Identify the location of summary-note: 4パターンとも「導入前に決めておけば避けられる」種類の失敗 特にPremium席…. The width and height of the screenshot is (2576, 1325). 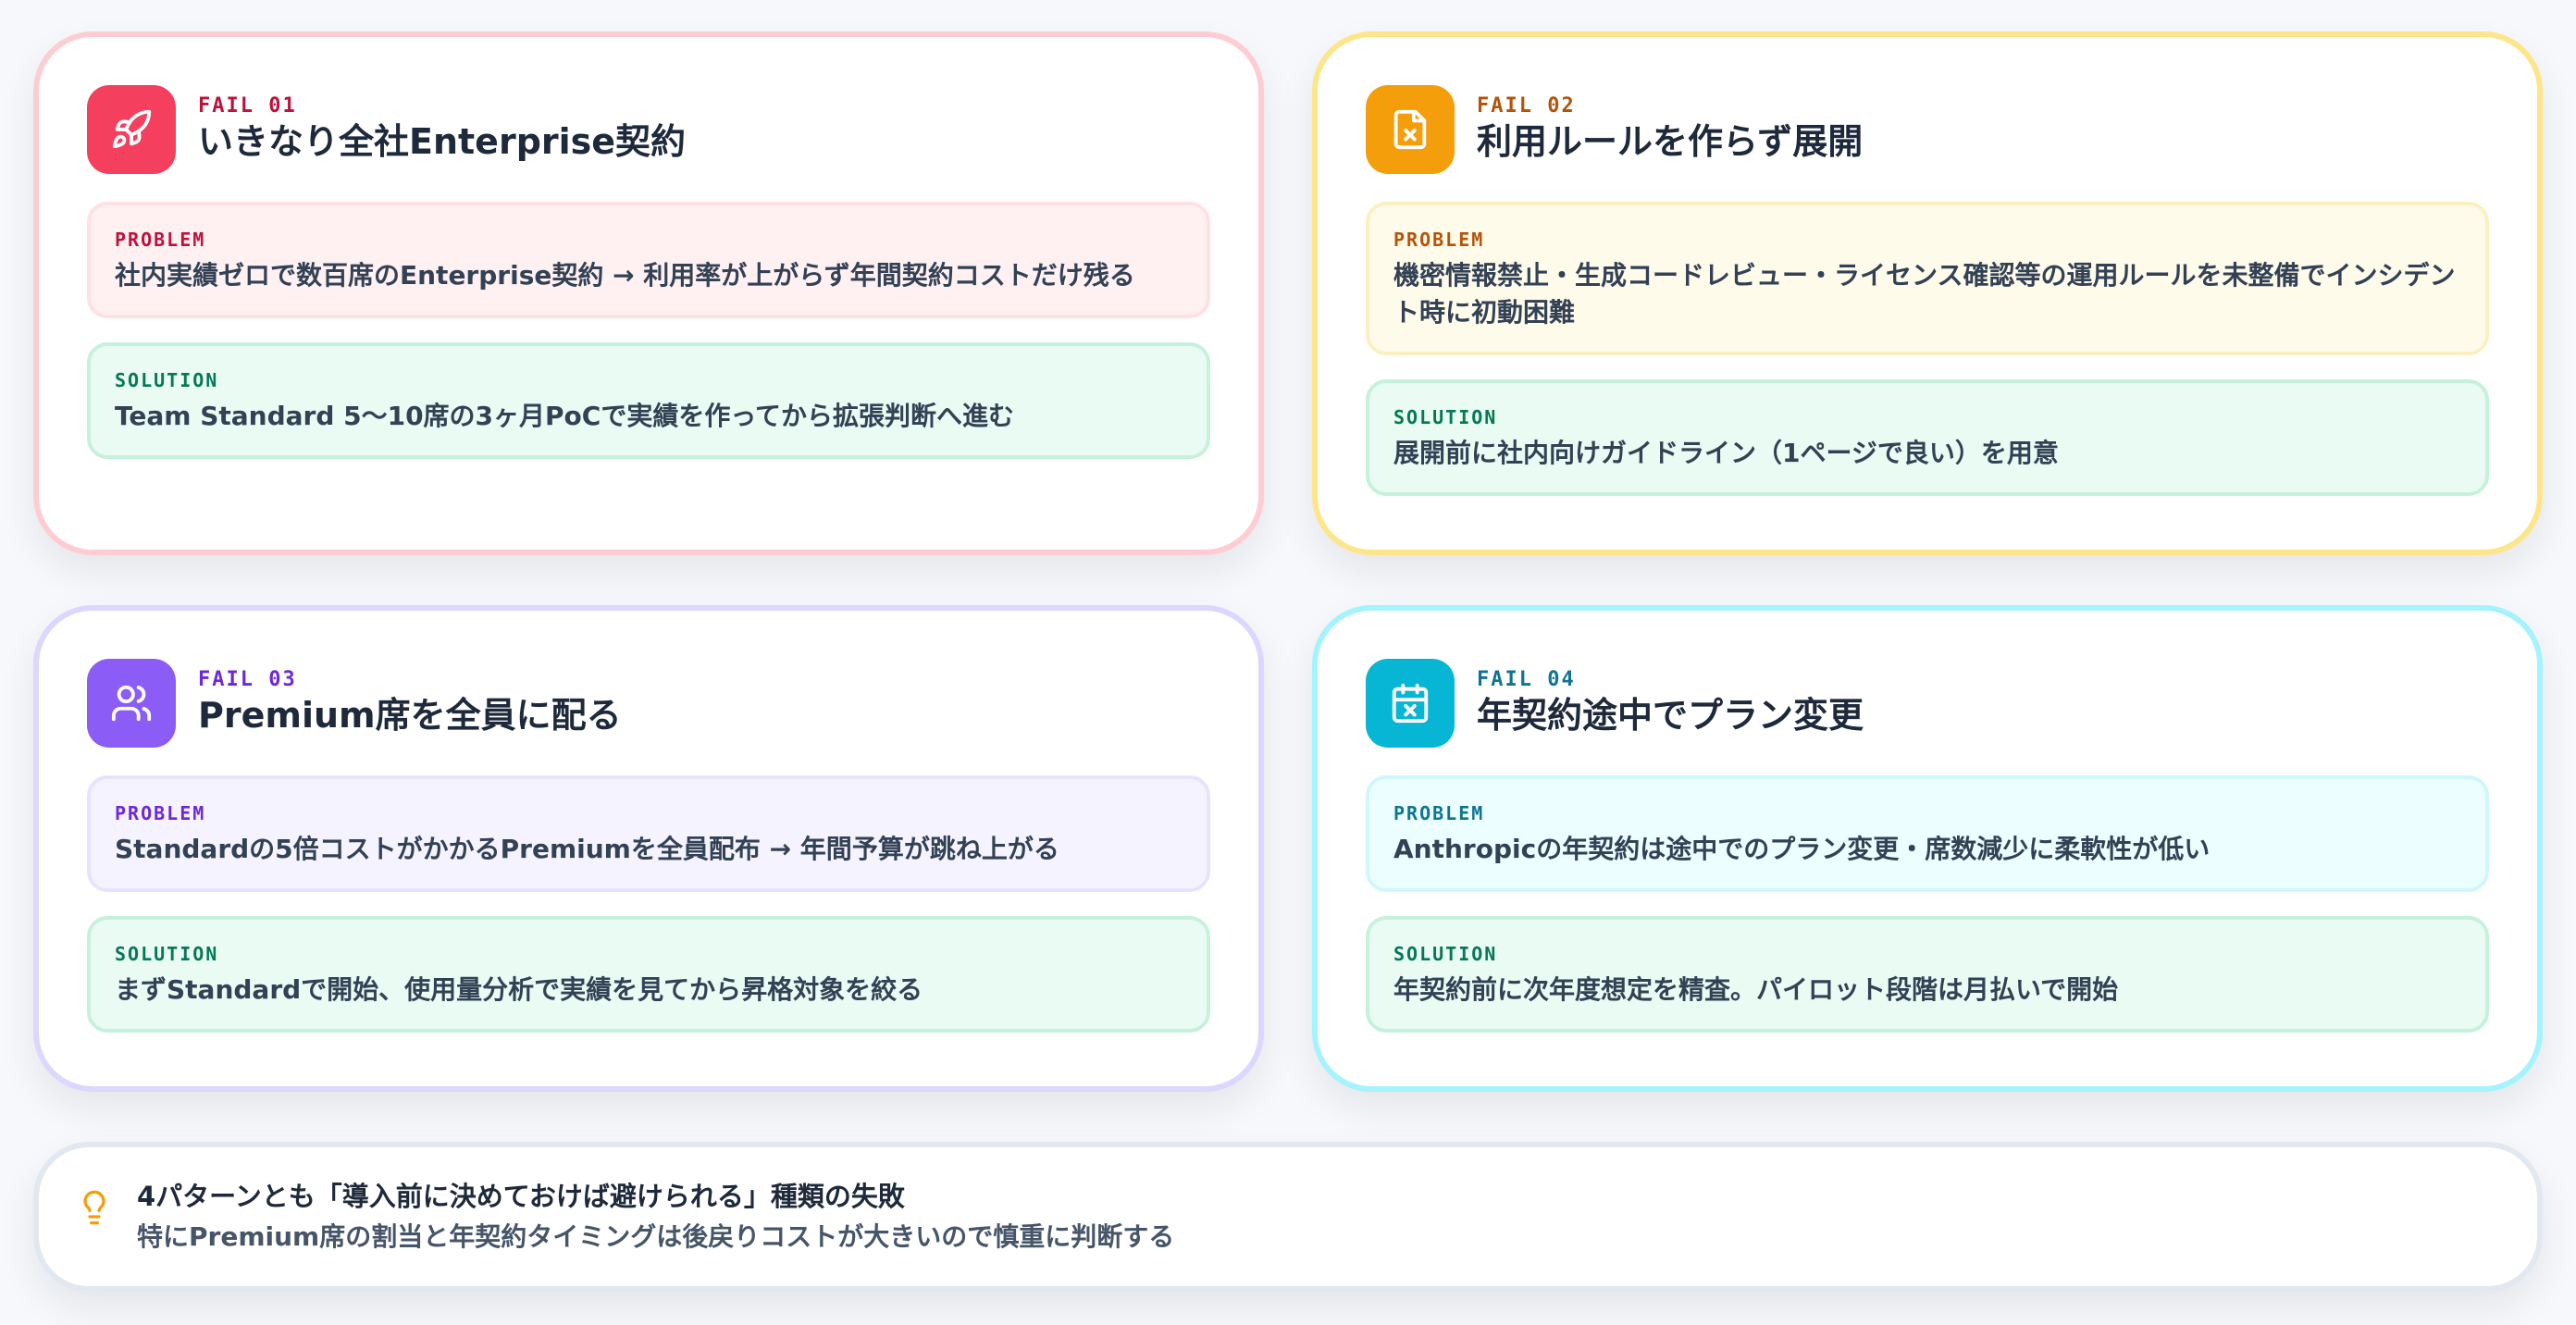
(1288, 1217).